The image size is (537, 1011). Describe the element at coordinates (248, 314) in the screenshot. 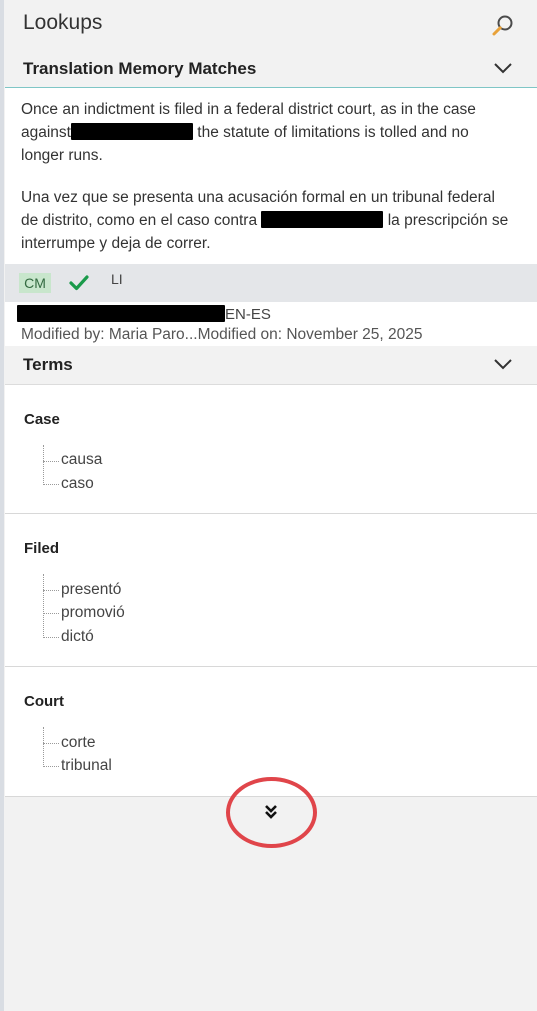

I see `lang-pair: EN-ES` at that location.